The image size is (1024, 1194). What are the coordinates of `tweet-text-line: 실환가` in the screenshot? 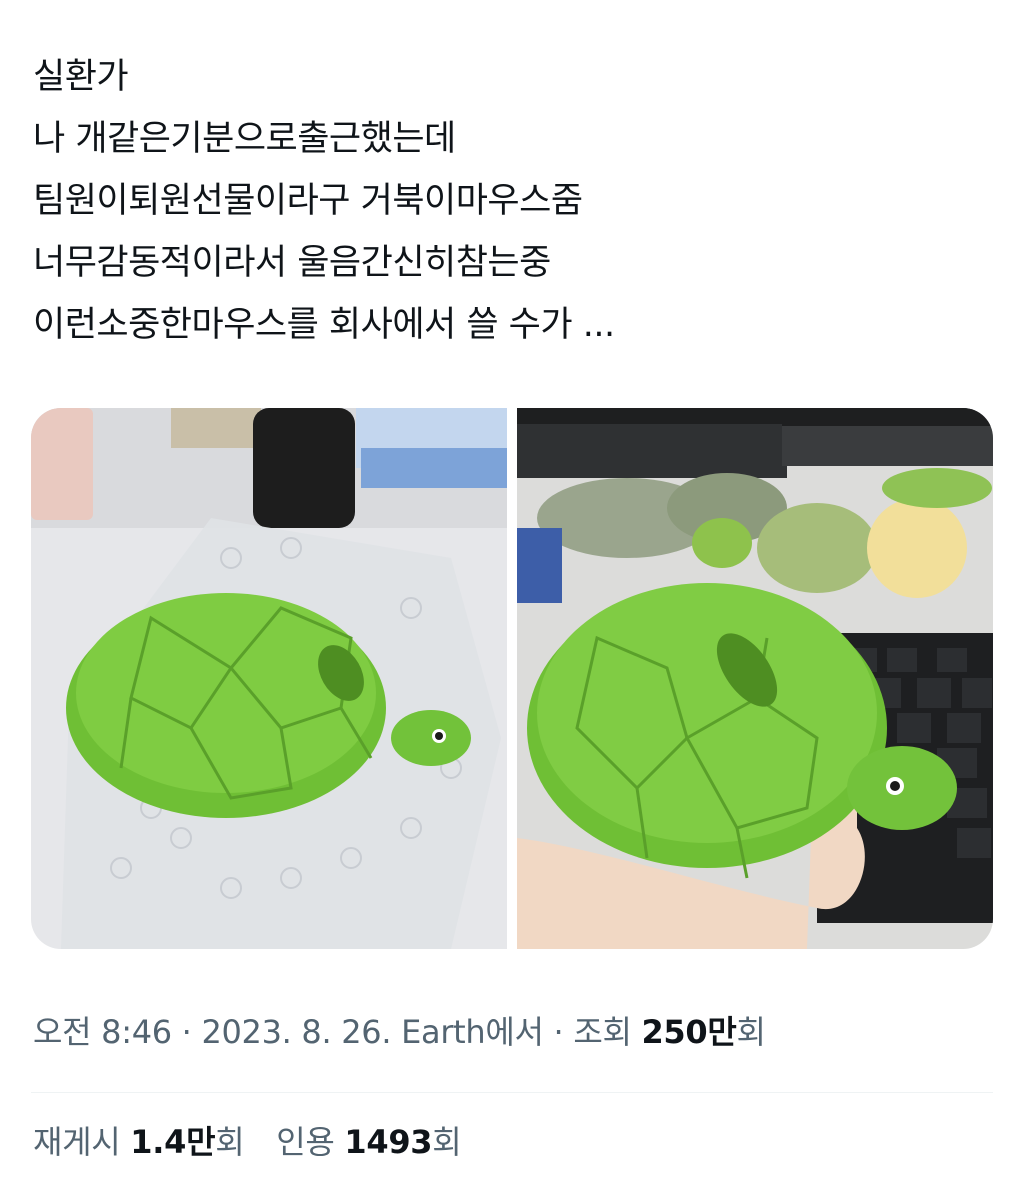 It's located at (81, 77).